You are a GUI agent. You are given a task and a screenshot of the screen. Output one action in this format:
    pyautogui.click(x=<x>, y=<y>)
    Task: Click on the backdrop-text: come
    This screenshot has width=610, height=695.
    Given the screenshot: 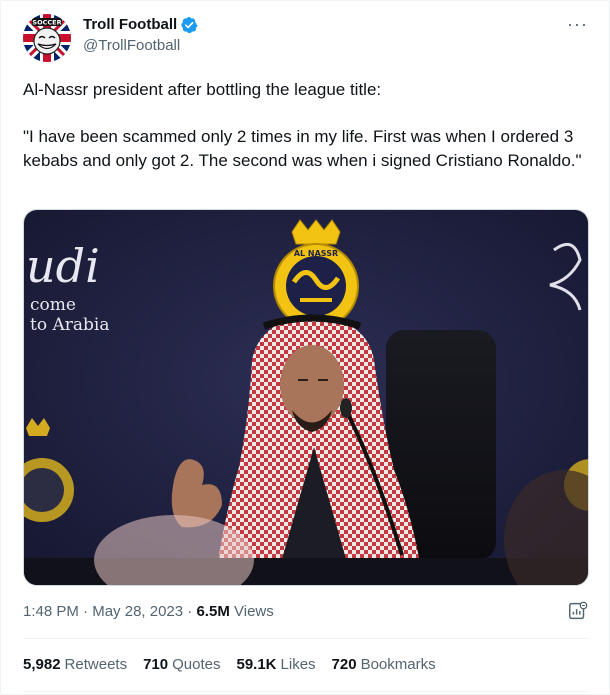 What is the action you would take?
    pyautogui.click(x=53, y=305)
    